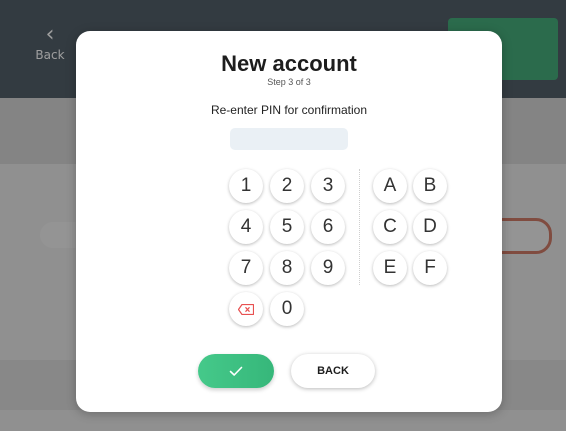  What do you see at coordinates (390, 268) in the screenshot?
I see `key-e: E` at bounding box center [390, 268].